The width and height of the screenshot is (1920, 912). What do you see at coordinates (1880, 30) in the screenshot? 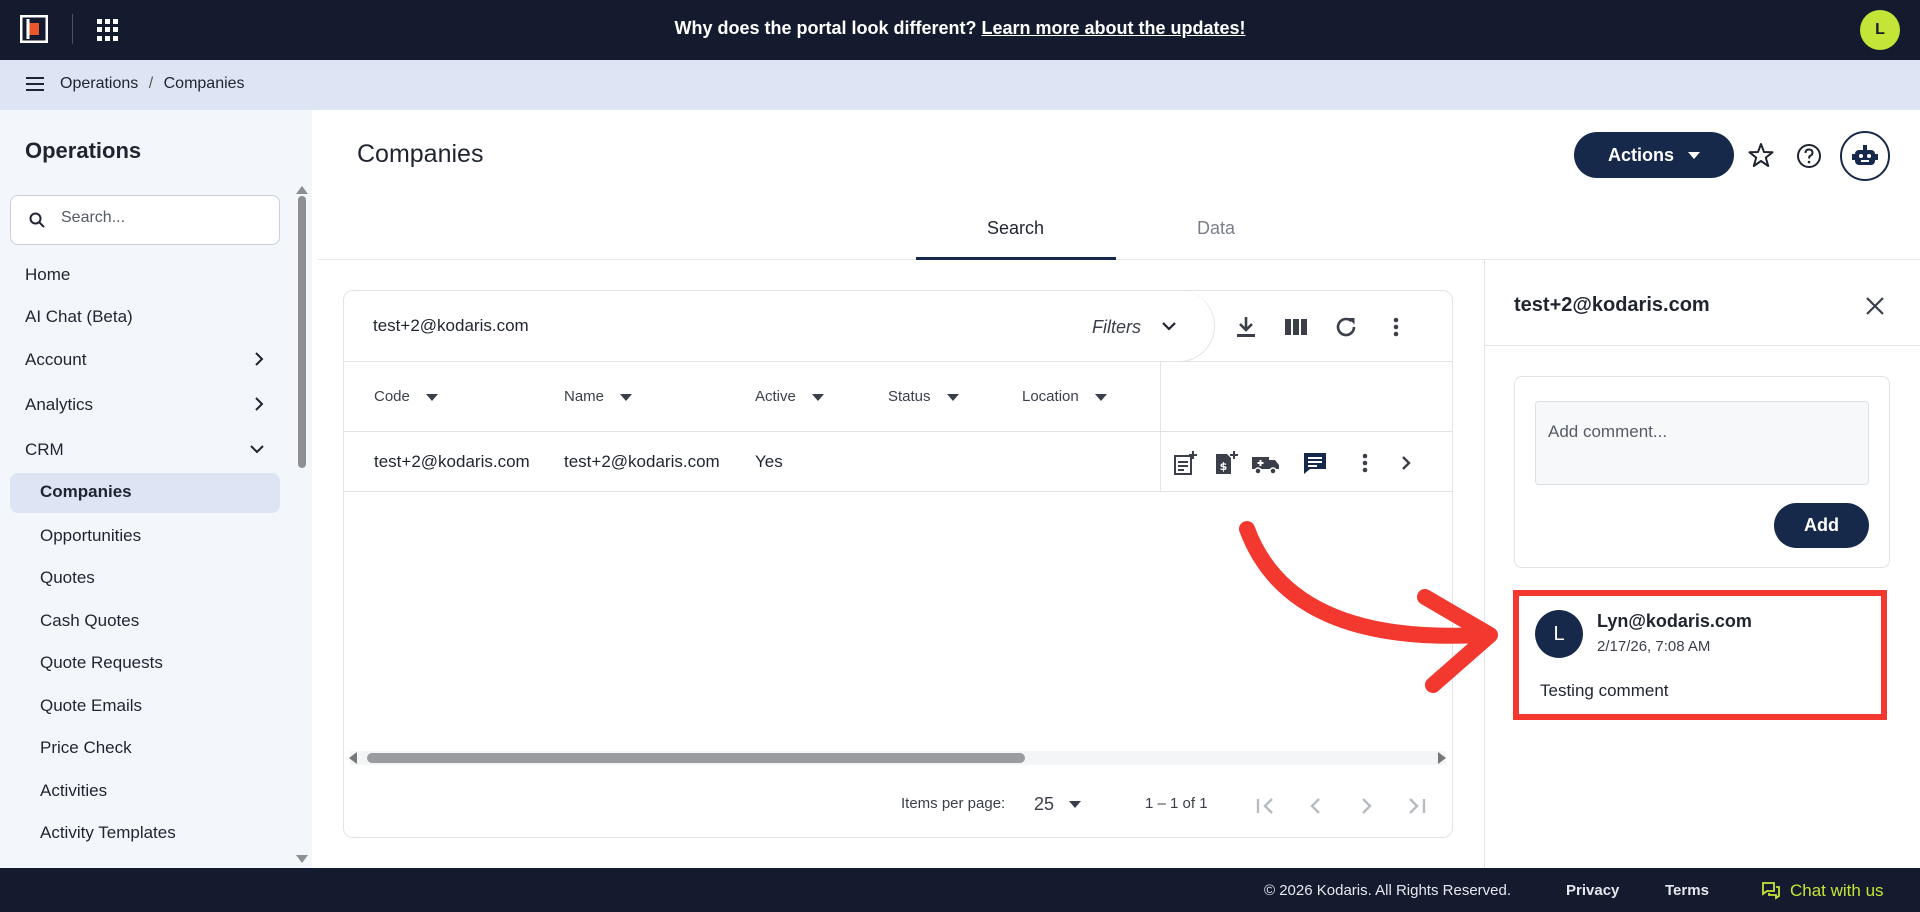
I see `user-avatar: L` at bounding box center [1880, 30].